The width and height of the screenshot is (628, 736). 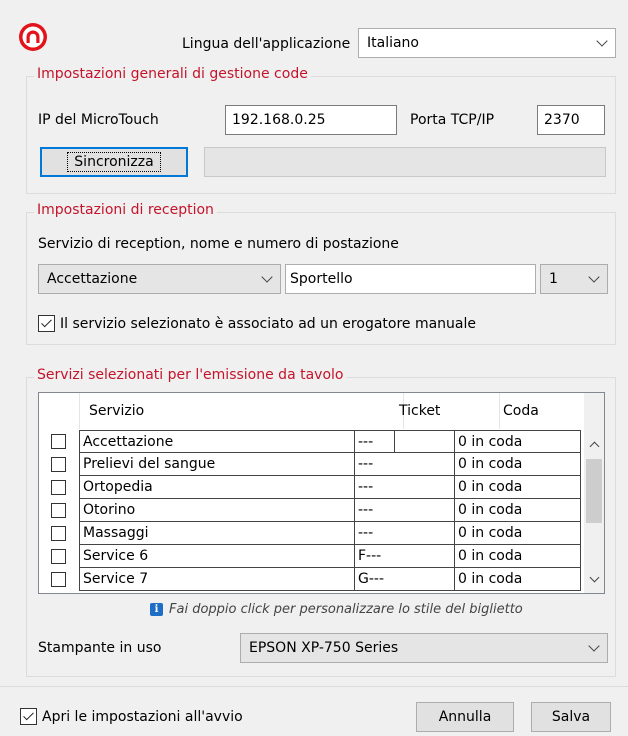 I want to click on list-scrollbar, so click(x=594, y=493).